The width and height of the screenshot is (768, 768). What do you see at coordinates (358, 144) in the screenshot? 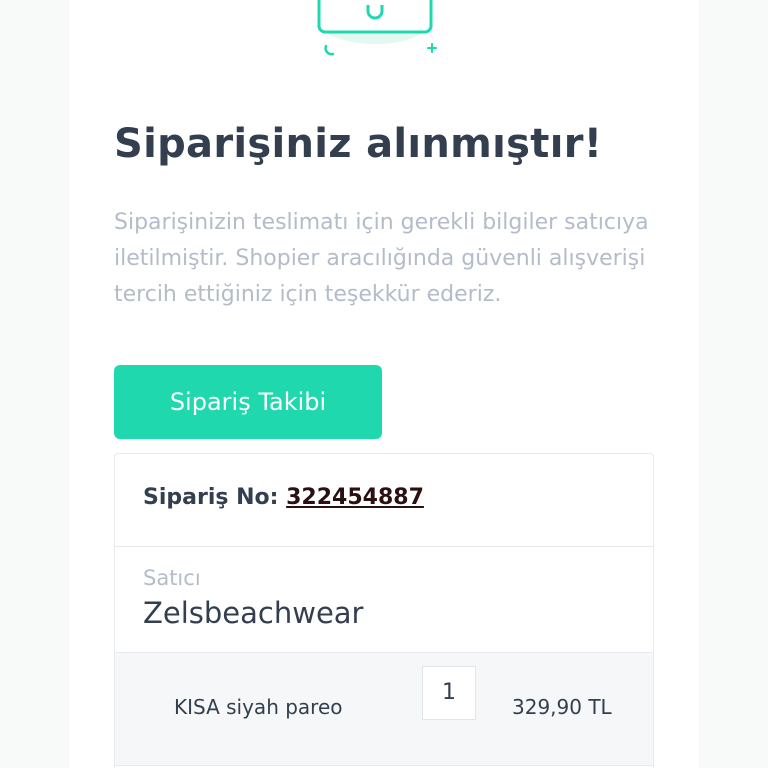
I see `page-title: Siparişiniz alınmıştır!` at bounding box center [358, 144].